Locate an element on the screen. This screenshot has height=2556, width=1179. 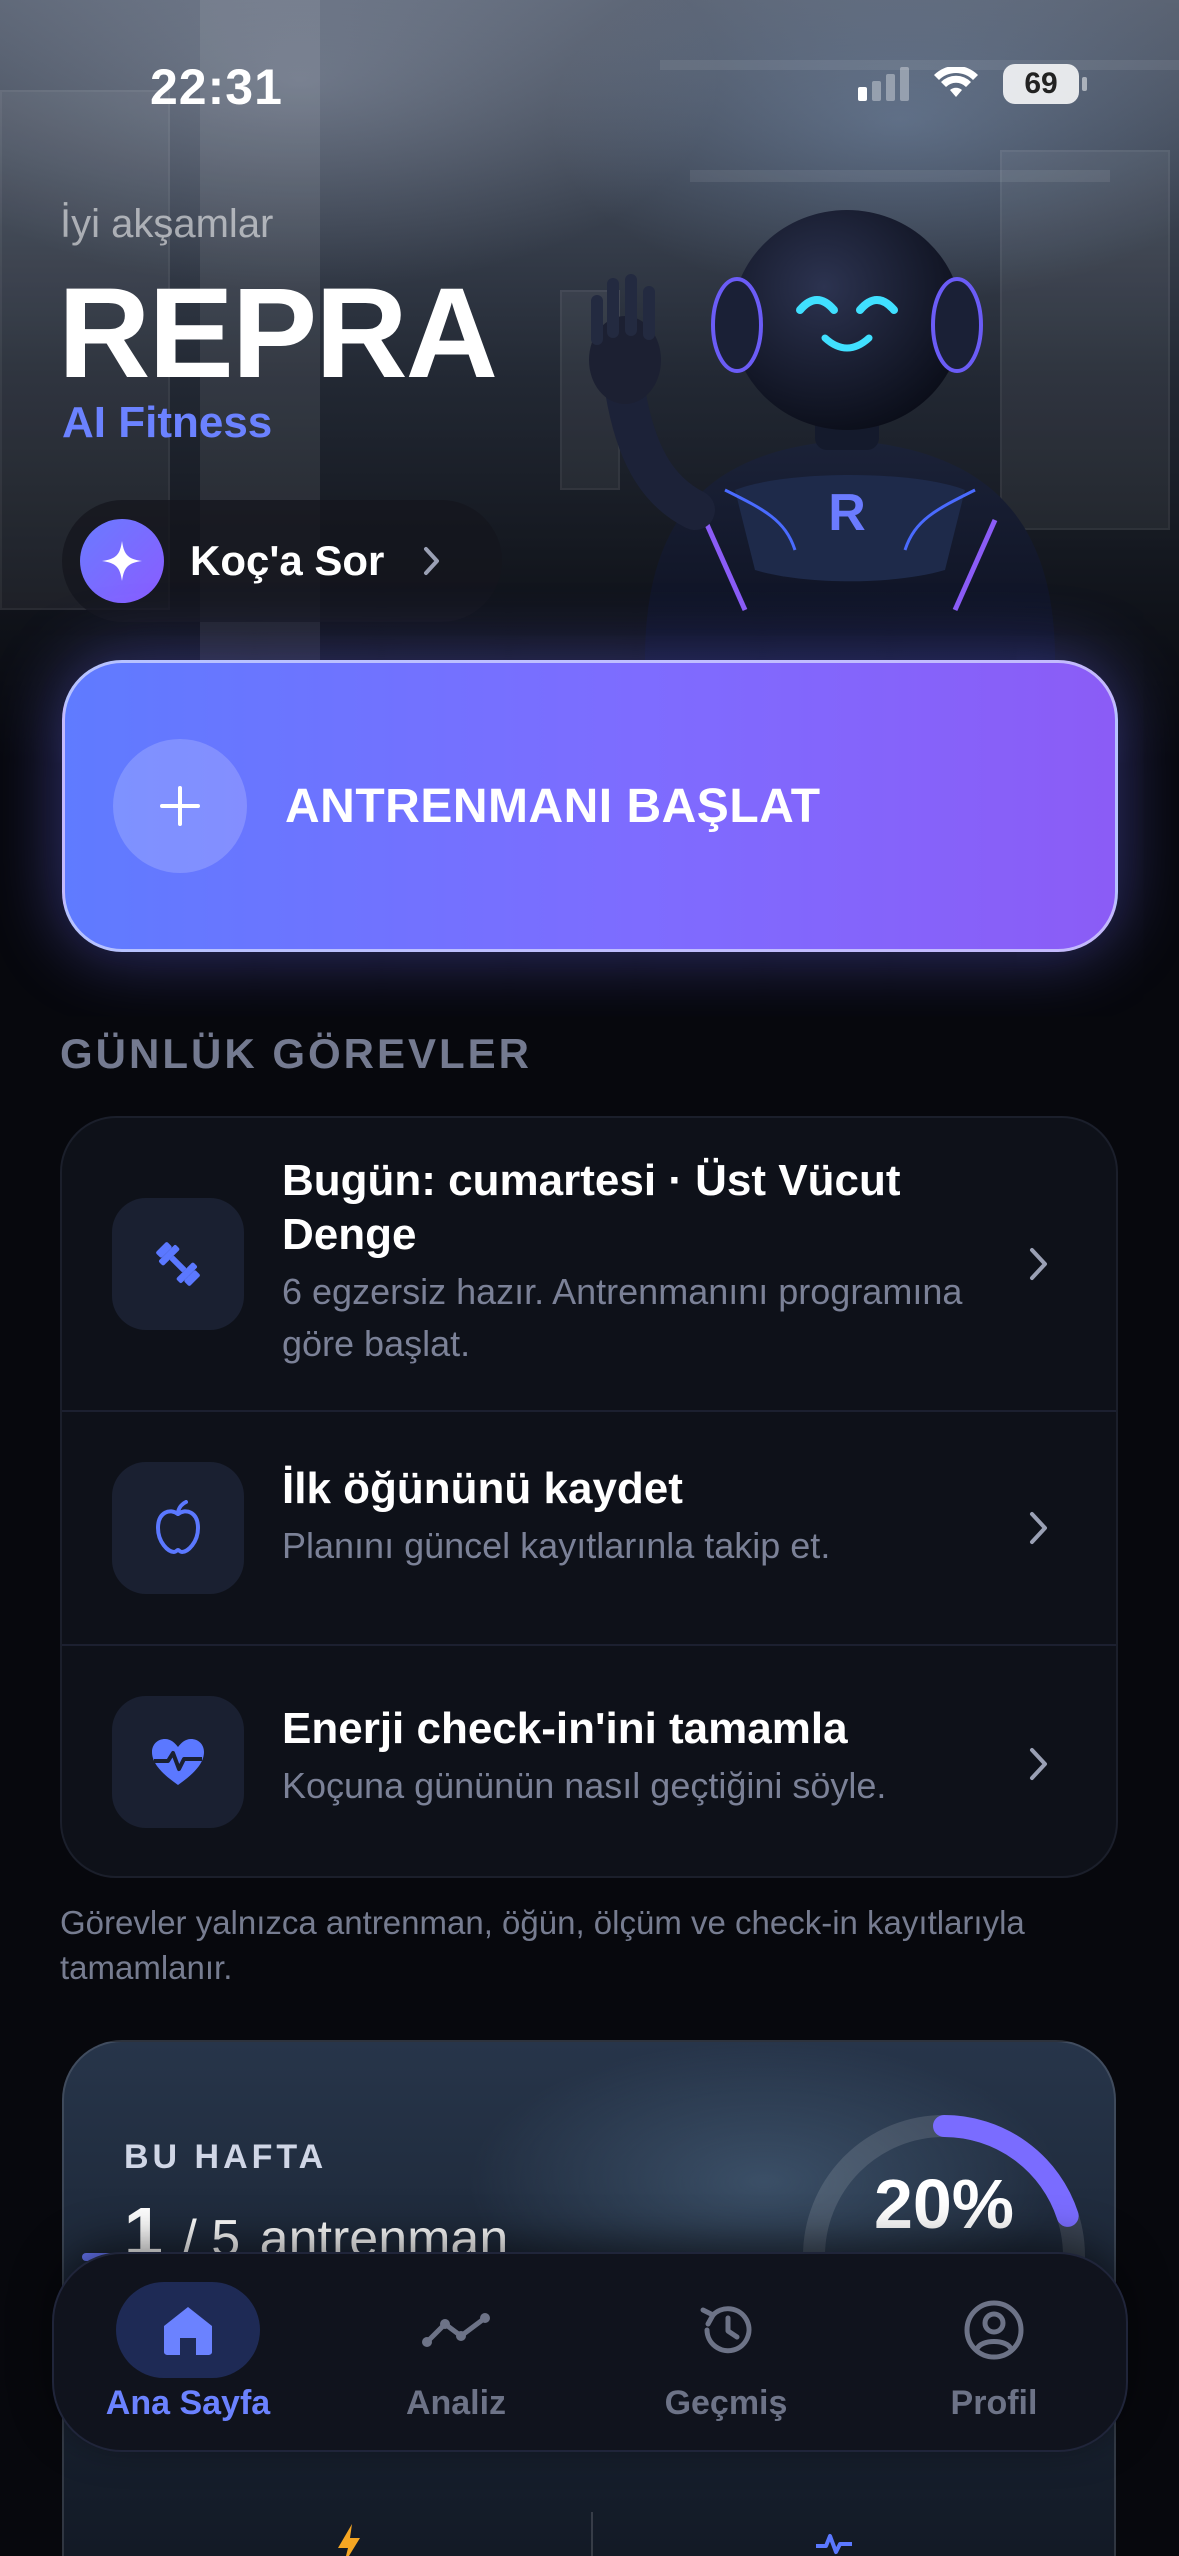
svg-text: R is located at coordinates (847, 513).